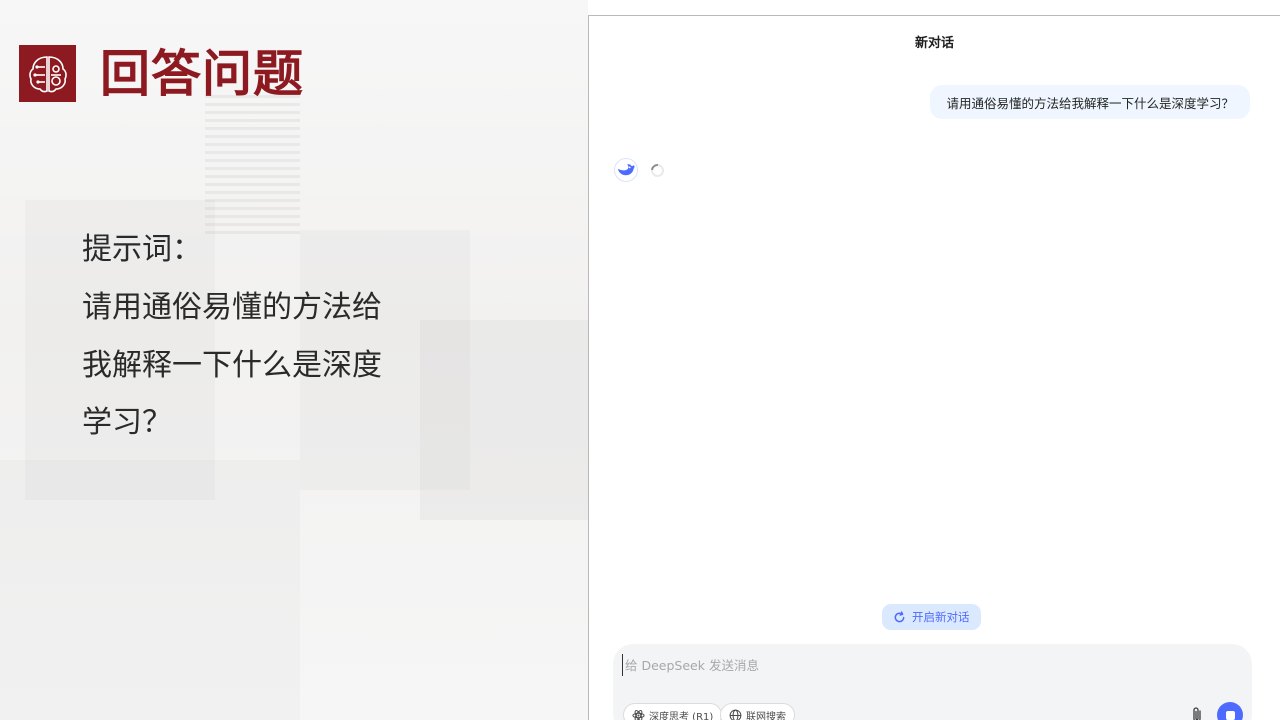 The image size is (1280, 720). I want to click on refresh-icon, so click(899, 616).